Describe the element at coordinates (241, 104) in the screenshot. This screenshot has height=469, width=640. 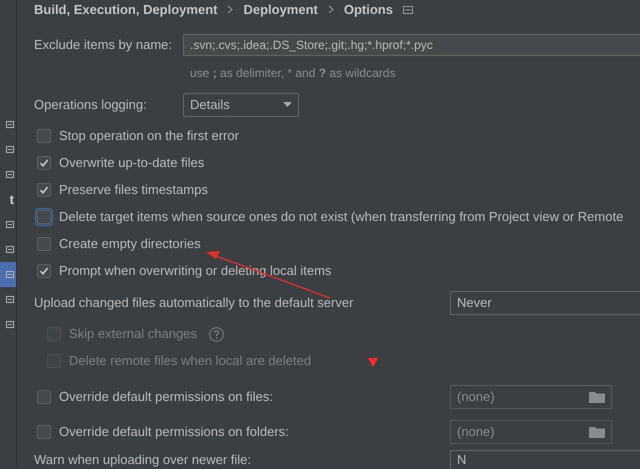
I see `dropdown: Details` at that location.